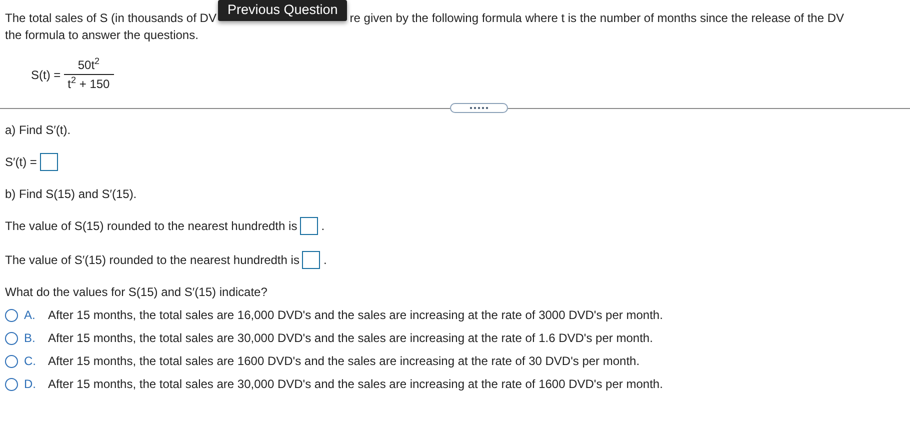  I want to click on numerator: 50t$^{2}$, so click(88, 66).